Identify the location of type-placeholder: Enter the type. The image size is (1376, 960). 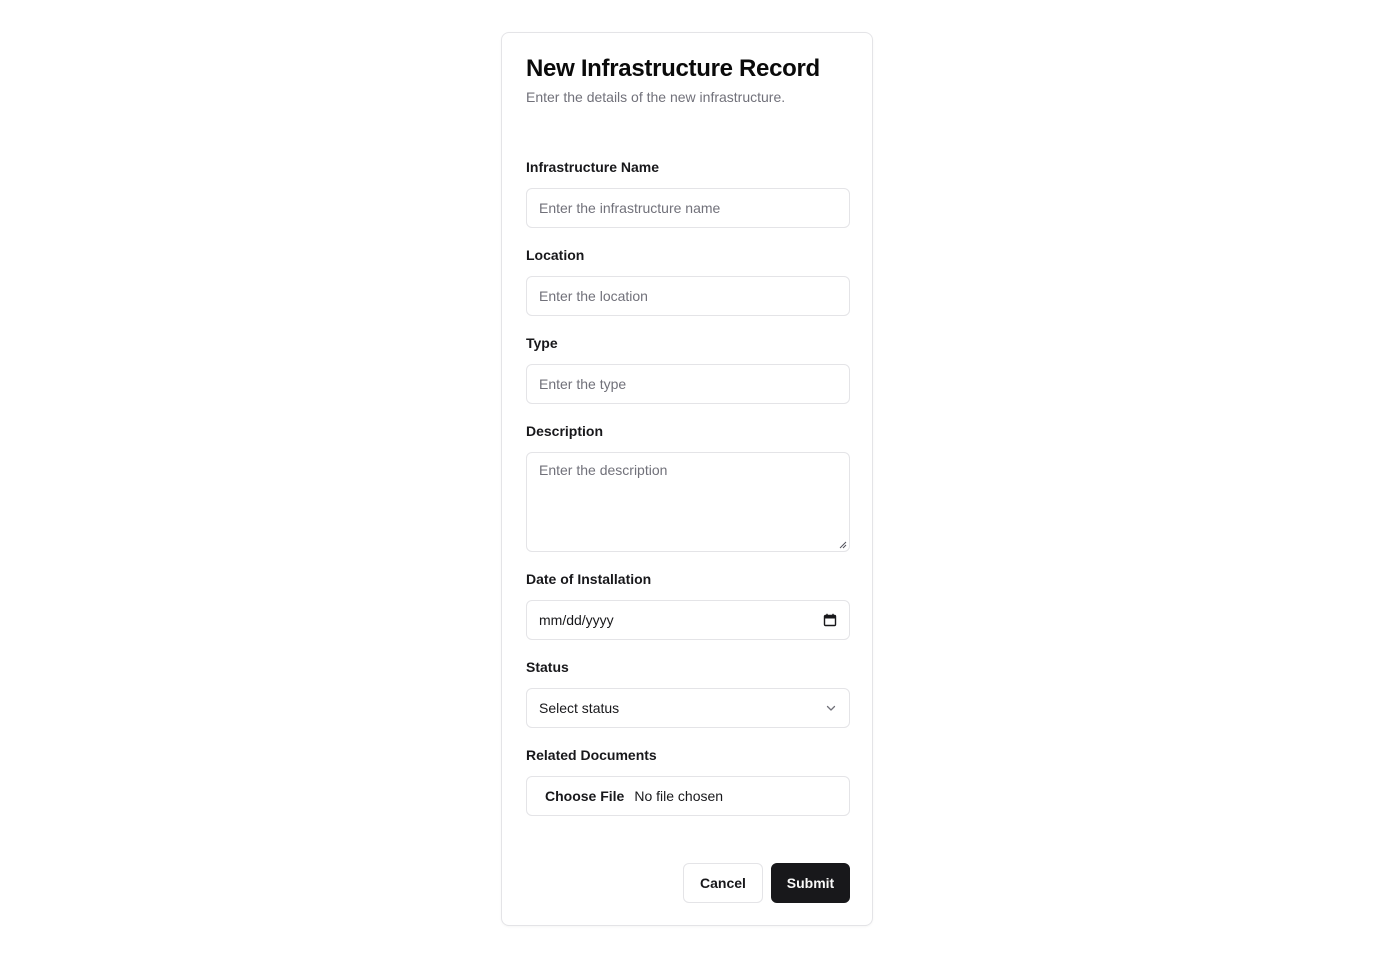
(583, 384).